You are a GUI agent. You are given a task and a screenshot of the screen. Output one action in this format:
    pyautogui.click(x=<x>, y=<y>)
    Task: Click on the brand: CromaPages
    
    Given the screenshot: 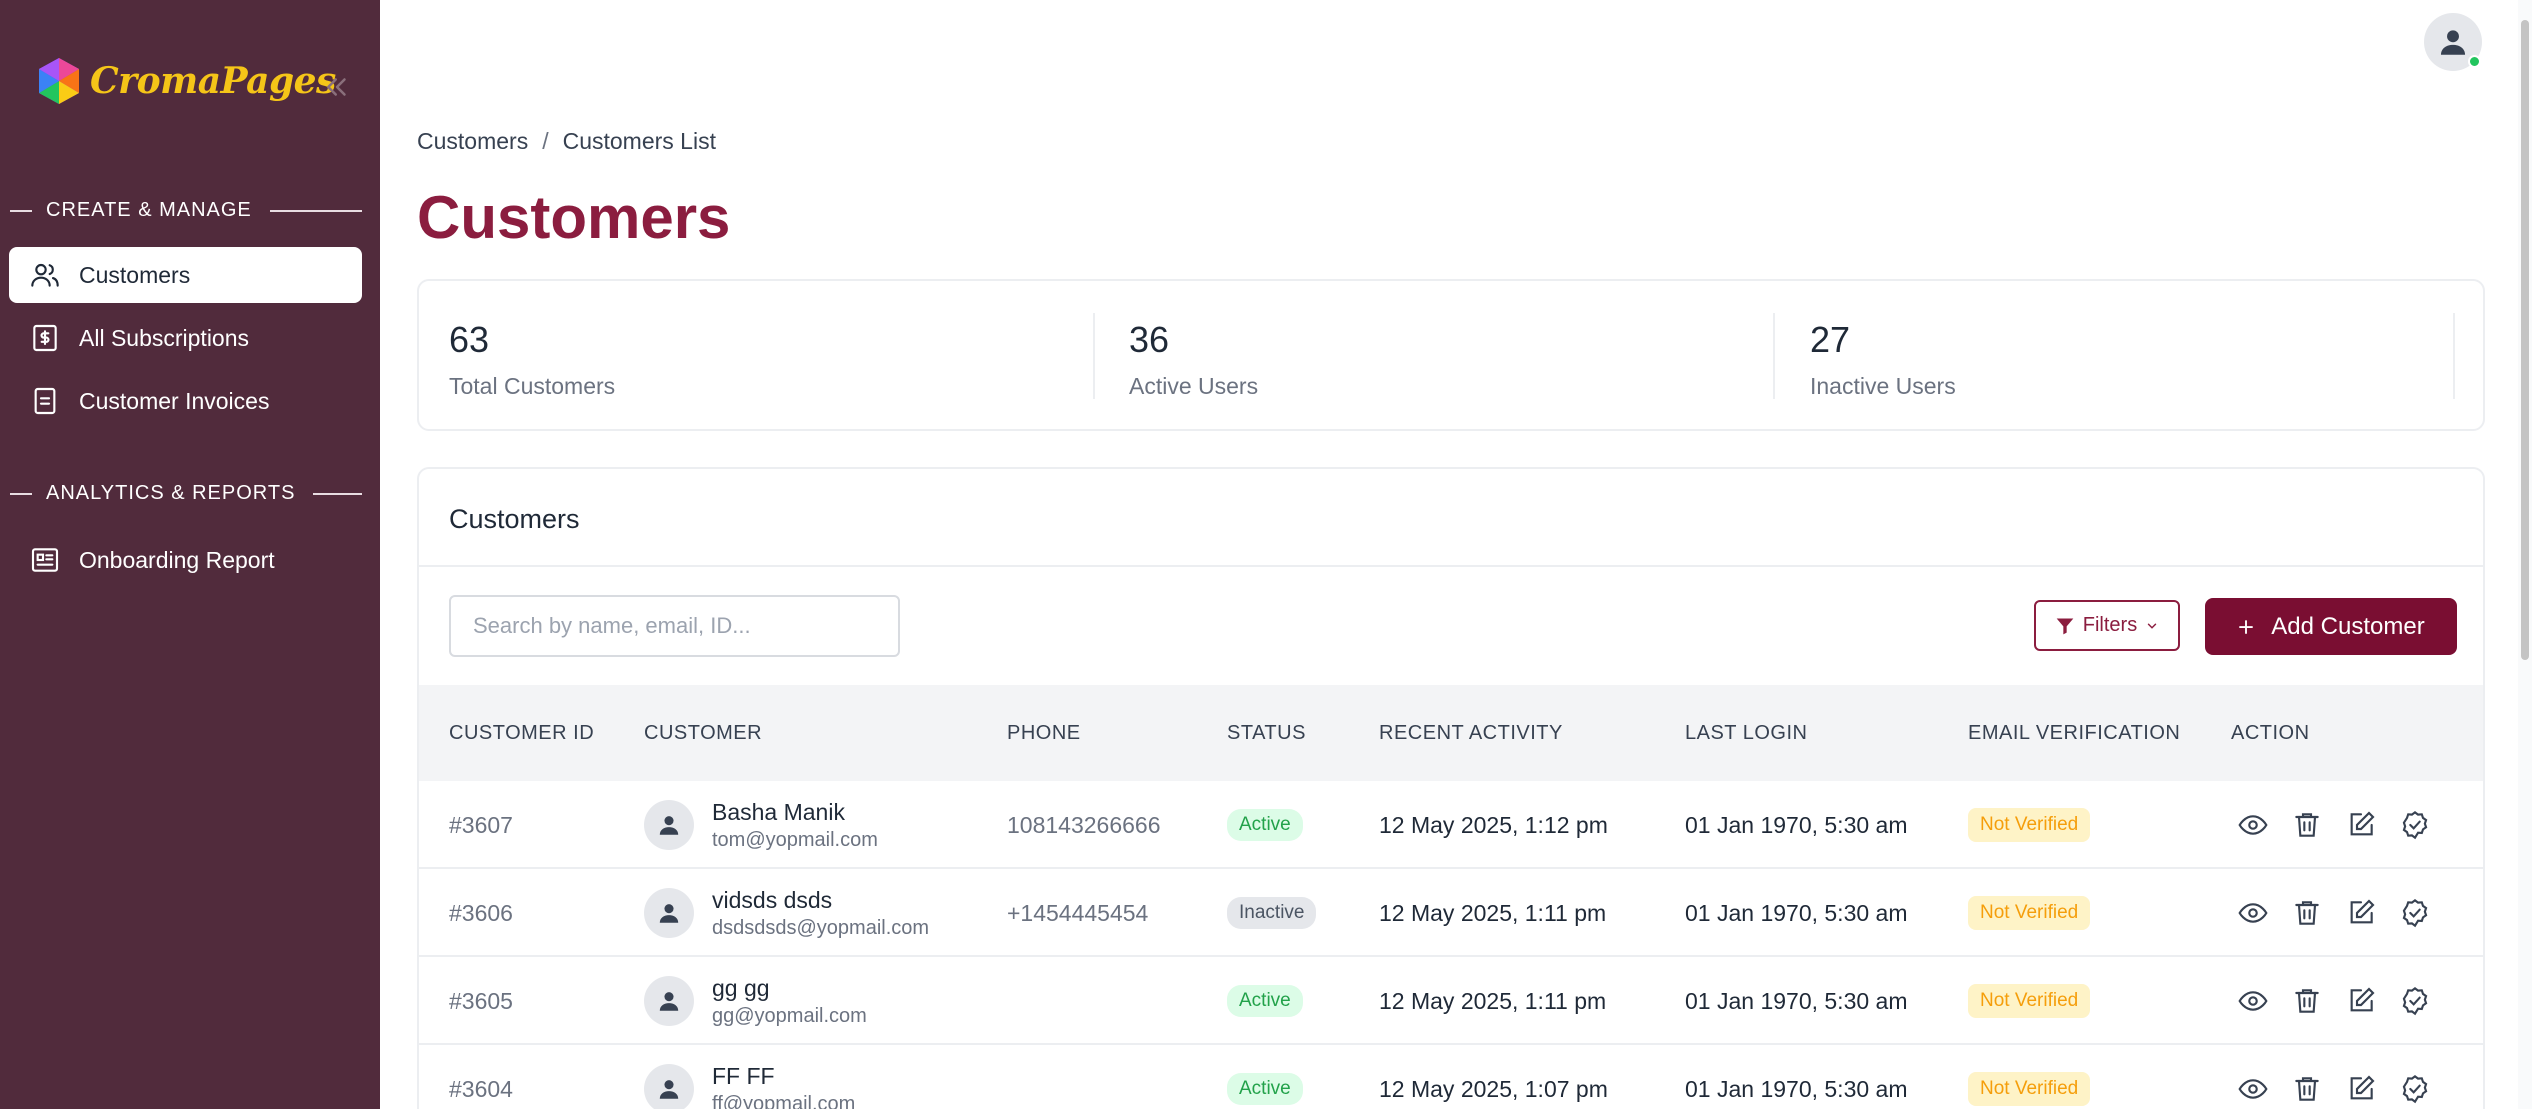 What is the action you would take?
    pyautogui.click(x=186, y=81)
    